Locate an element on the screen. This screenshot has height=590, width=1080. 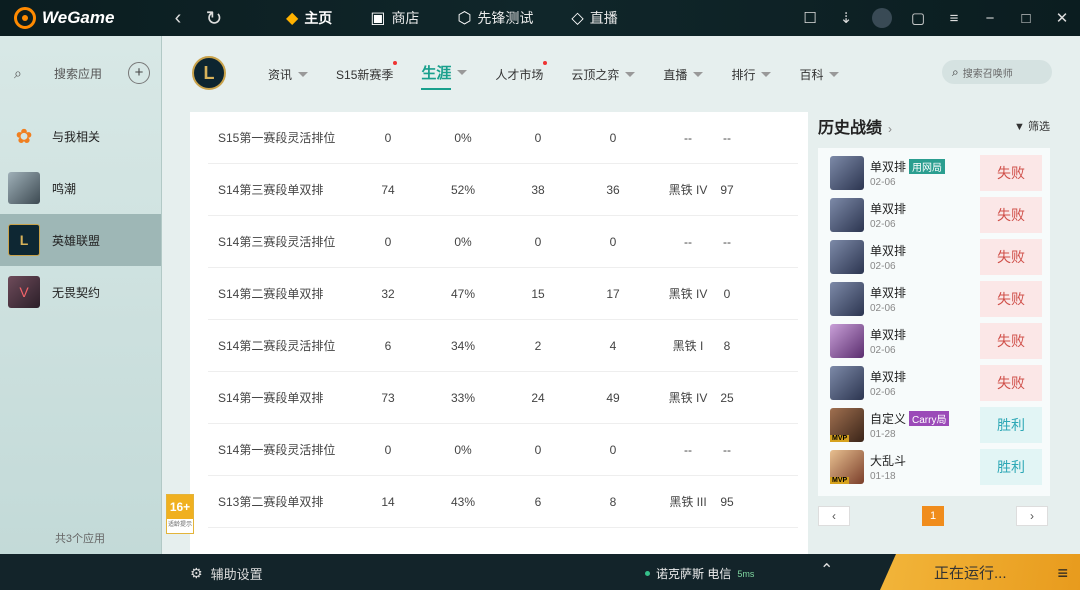
filter-button: ▼ 筛选 is located at coordinates (1032, 126).